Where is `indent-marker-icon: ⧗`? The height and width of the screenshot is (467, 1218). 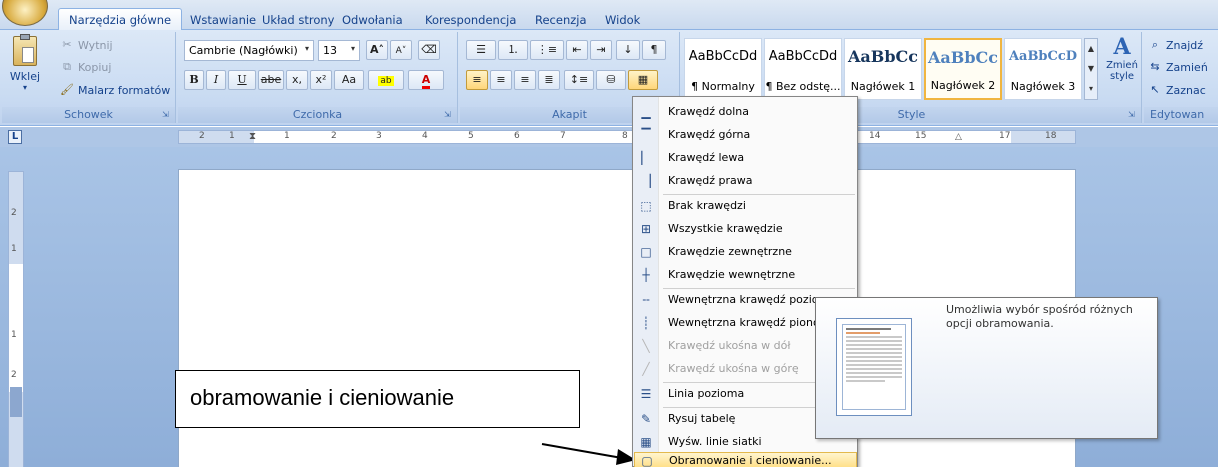
indent-marker-icon: ⧗ is located at coordinates (252, 136).